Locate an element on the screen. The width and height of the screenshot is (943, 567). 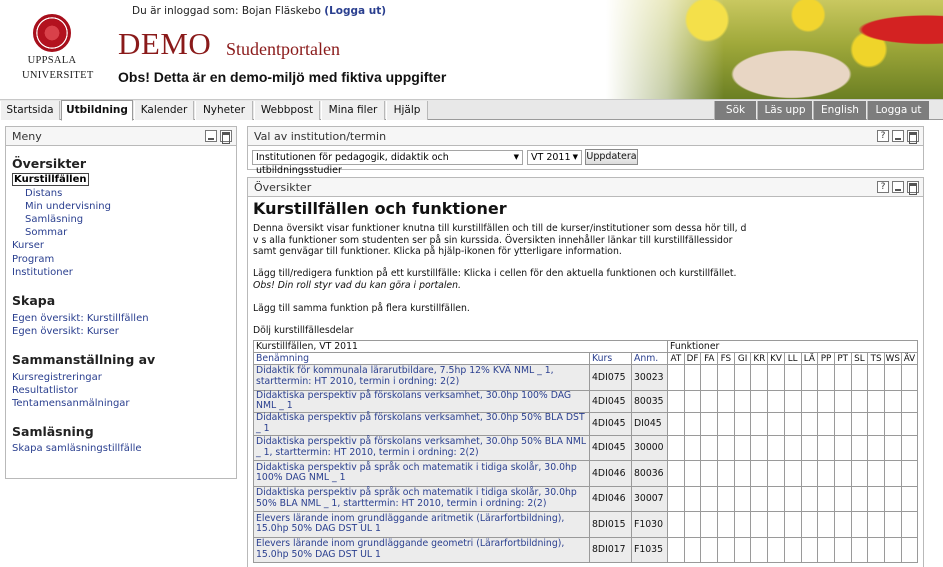
menu-item-sommar: Sommar is located at coordinates (46, 232).